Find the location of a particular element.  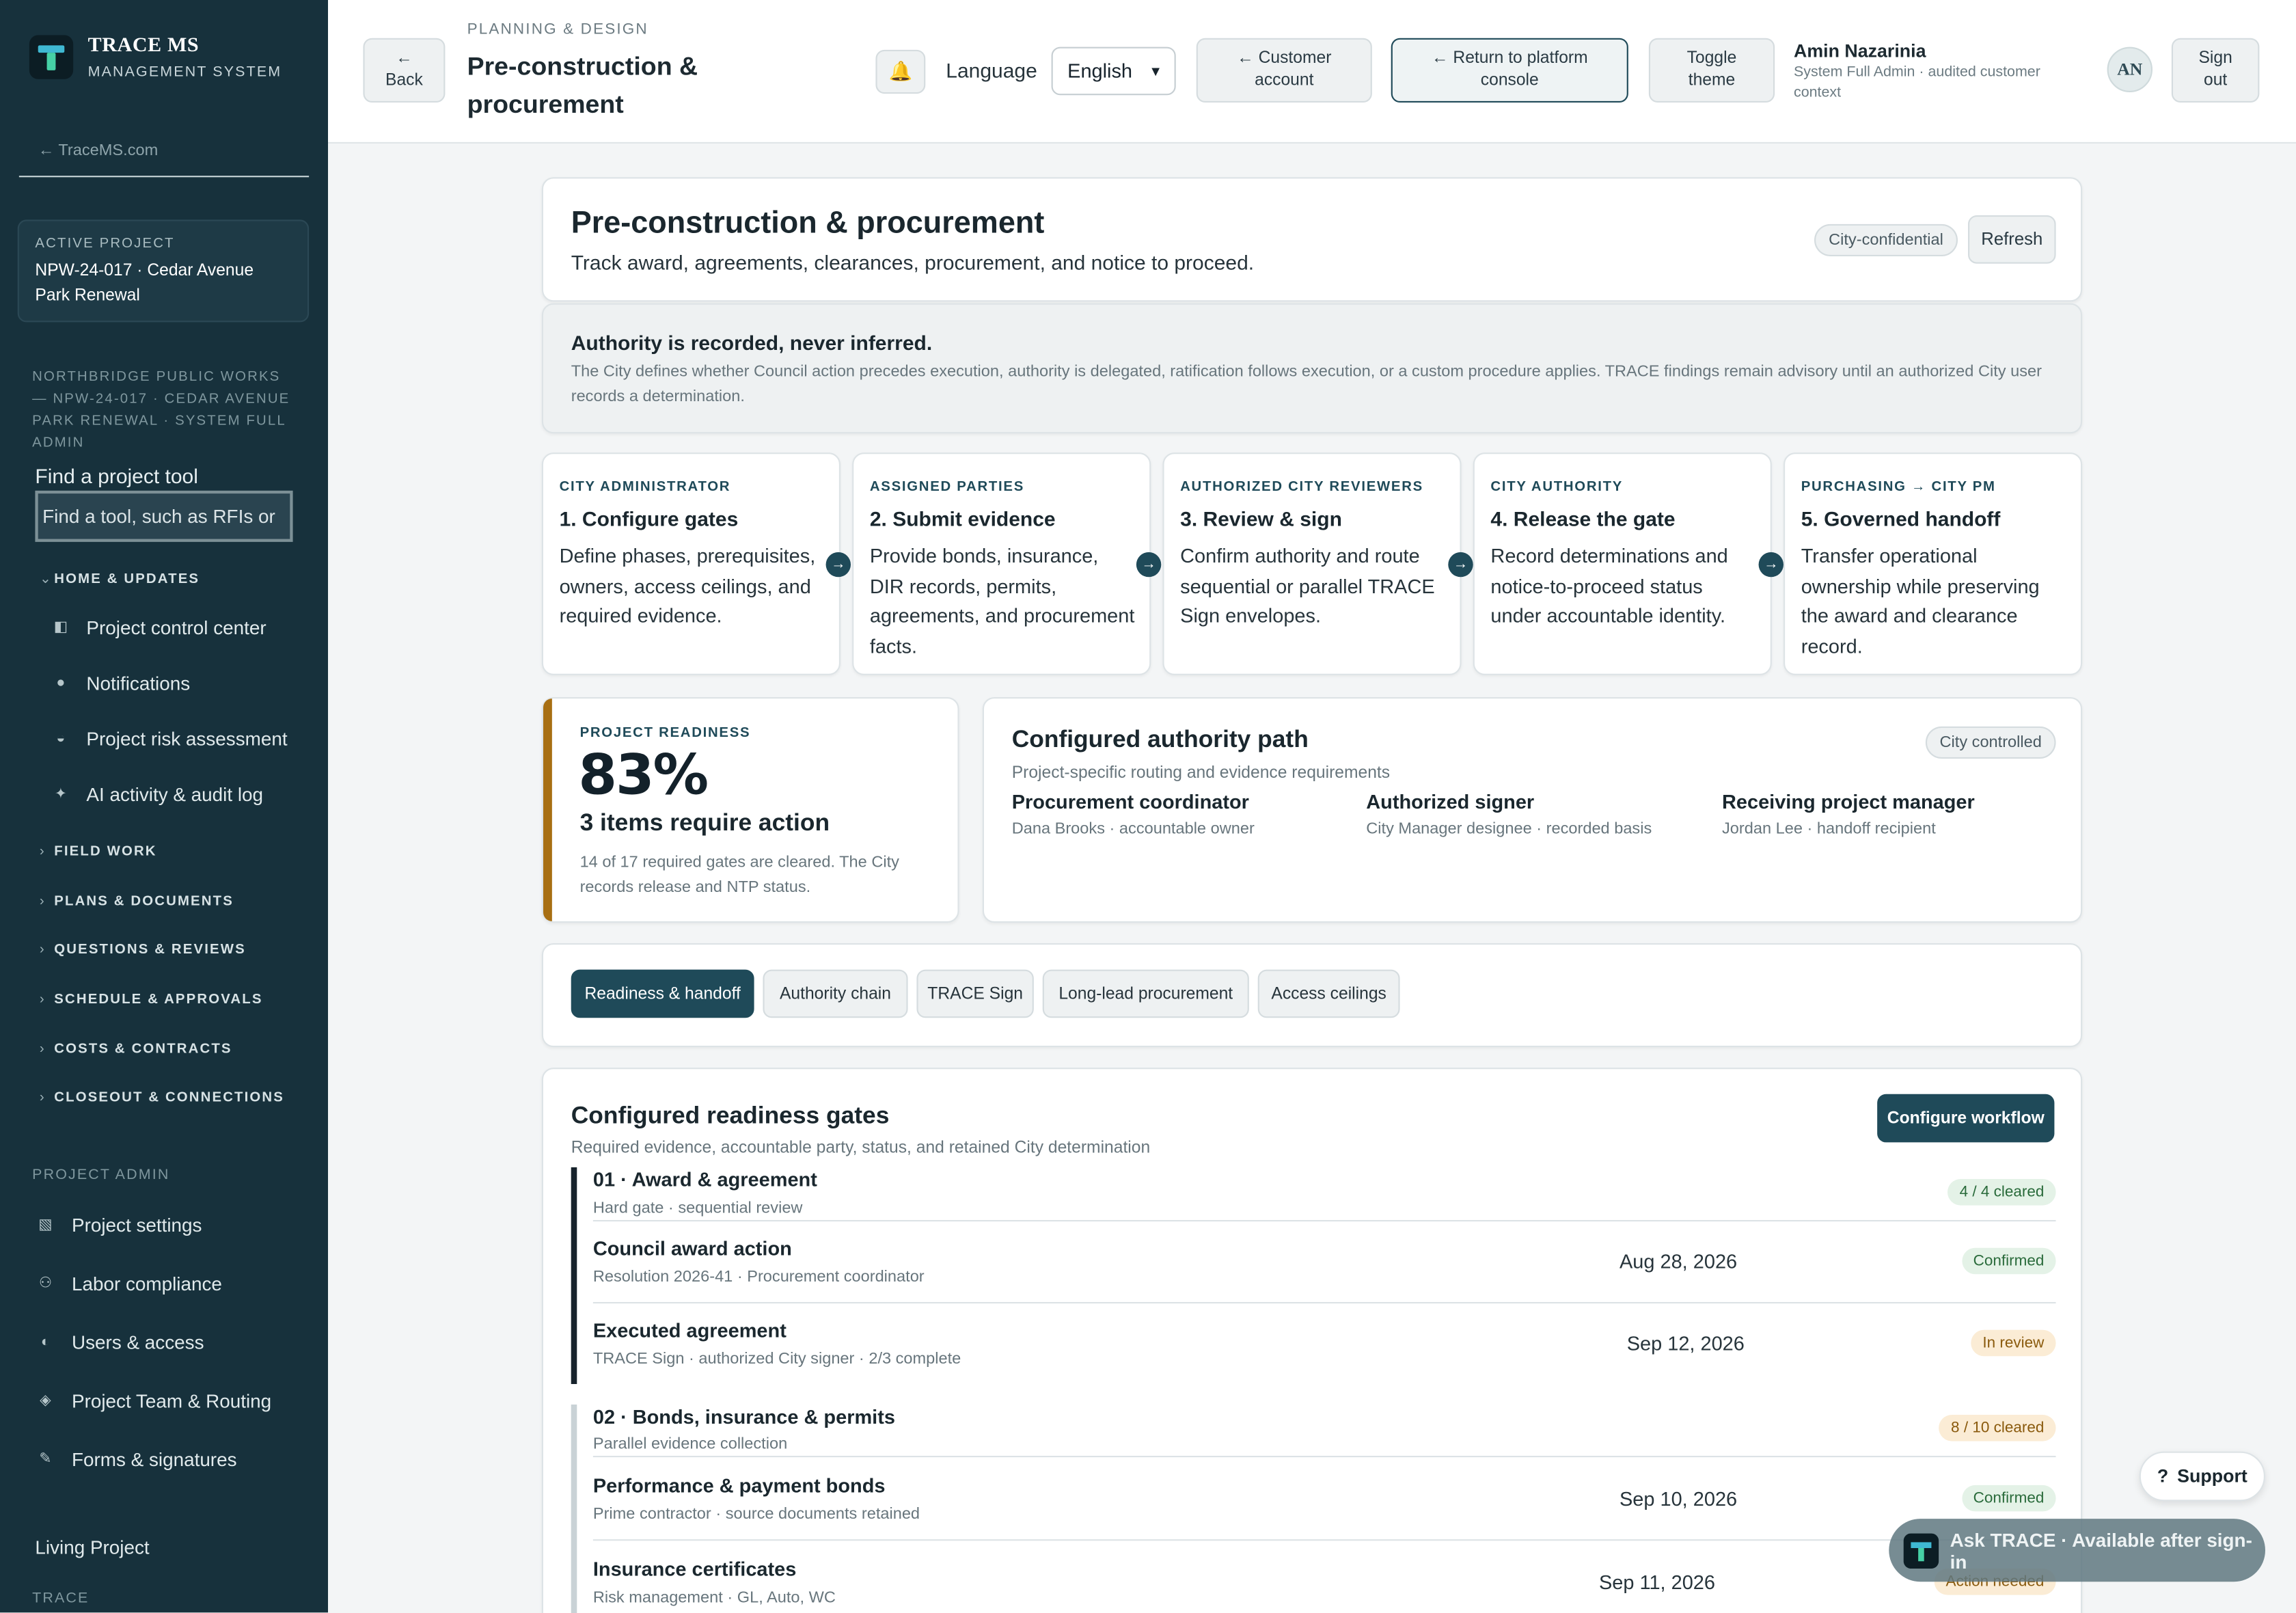

panel-icon: ◧ is located at coordinates (60, 627).